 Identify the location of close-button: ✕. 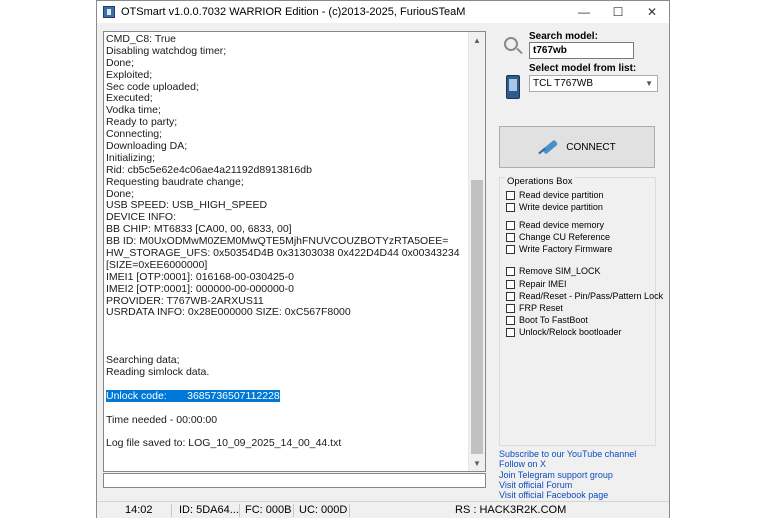
(652, 12).